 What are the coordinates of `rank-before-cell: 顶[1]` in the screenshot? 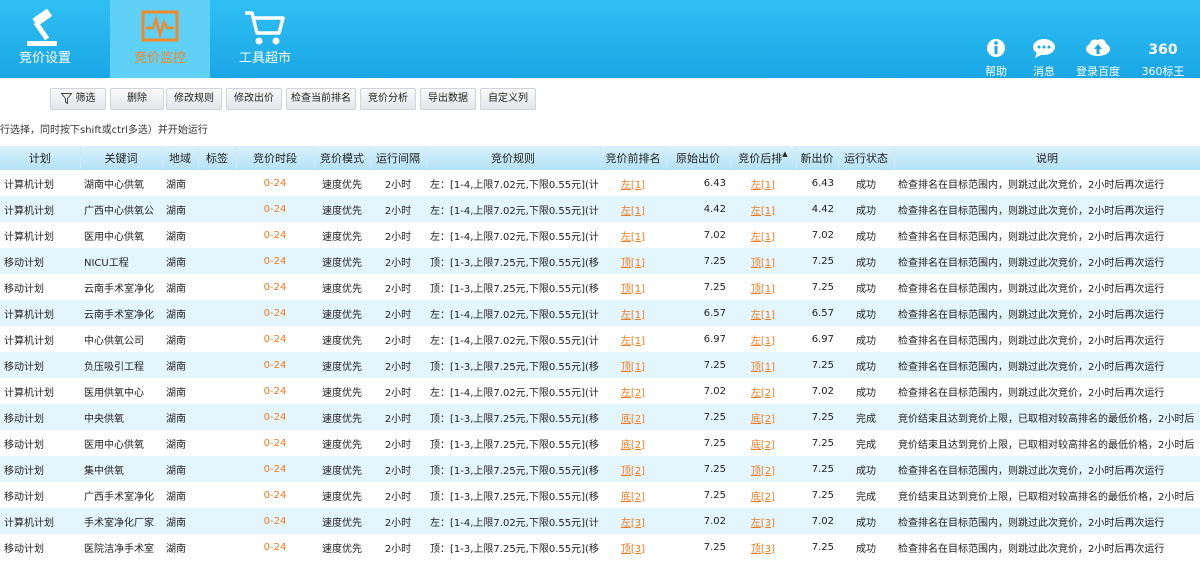 It's located at (633, 261).